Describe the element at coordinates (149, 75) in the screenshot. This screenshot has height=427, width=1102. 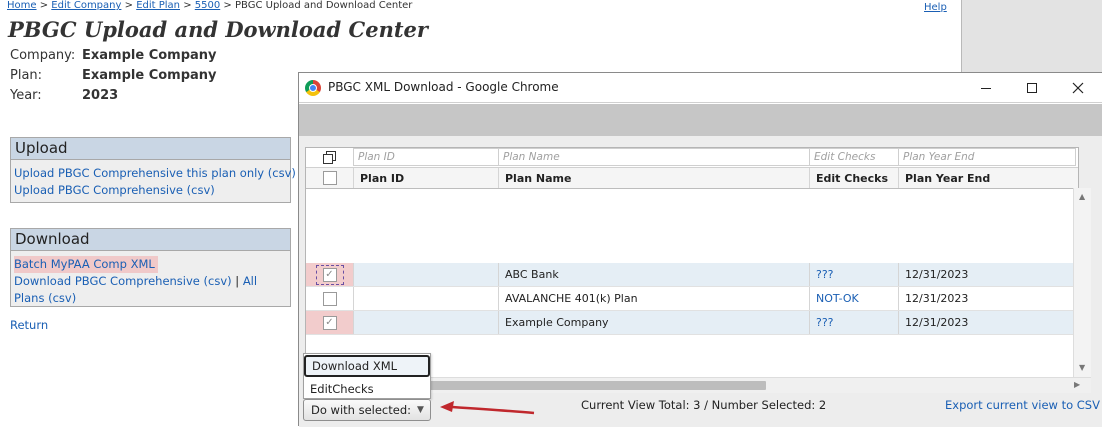
I see `plan-value: Example Company` at that location.